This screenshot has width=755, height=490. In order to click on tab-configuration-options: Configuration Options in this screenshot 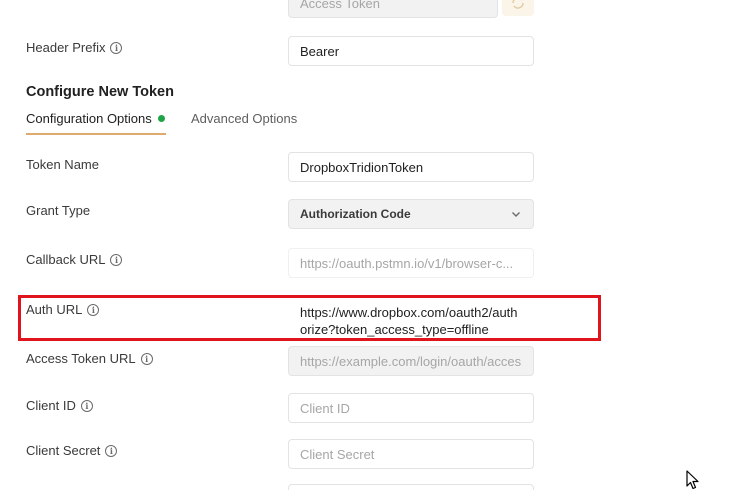, I will do `click(95, 118)`.